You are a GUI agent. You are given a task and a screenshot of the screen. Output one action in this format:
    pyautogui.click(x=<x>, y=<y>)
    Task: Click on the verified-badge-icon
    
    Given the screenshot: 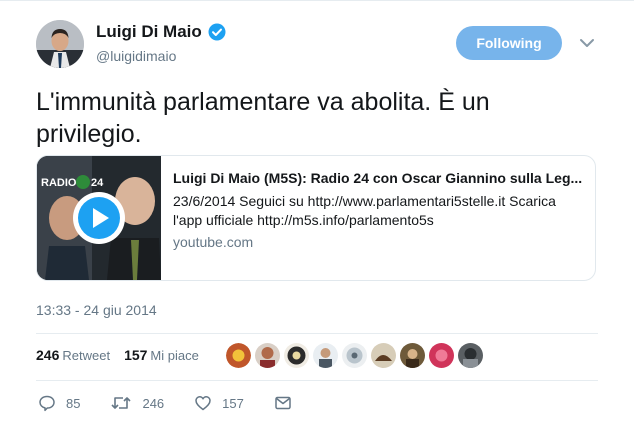 What is the action you would take?
    pyautogui.click(x=217, y=32)
    